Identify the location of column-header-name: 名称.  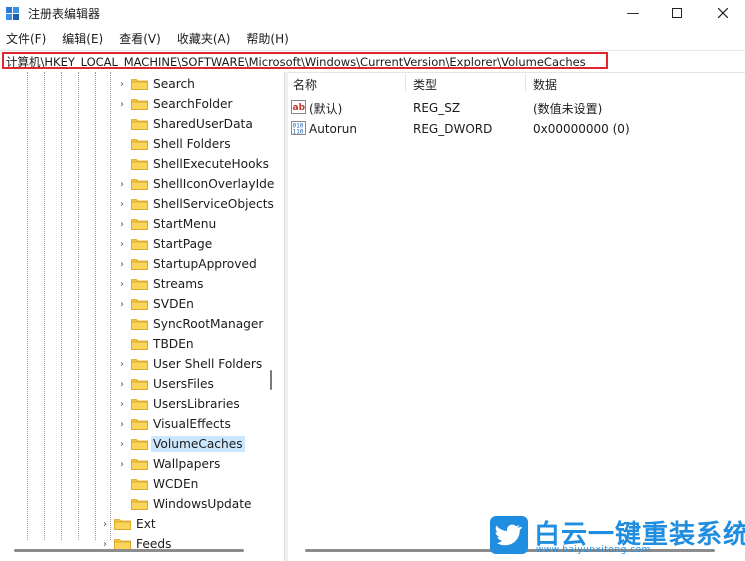
(305, 84).